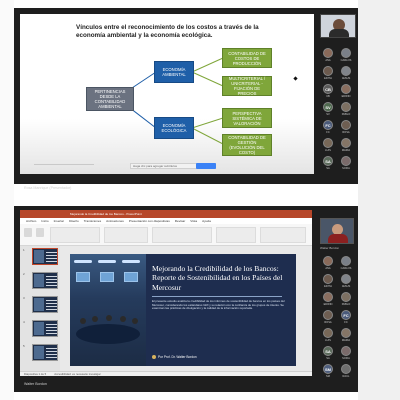  Describe the element at coordinates (149, 221) in the screenshot. I see `ribbon-tab-presentaci-n-con-diapositivas: Presentación con diapositivas` at that location.